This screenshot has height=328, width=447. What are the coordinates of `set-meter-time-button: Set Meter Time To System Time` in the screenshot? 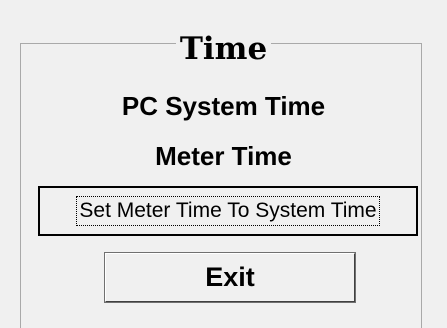 It's located at (228, 211).